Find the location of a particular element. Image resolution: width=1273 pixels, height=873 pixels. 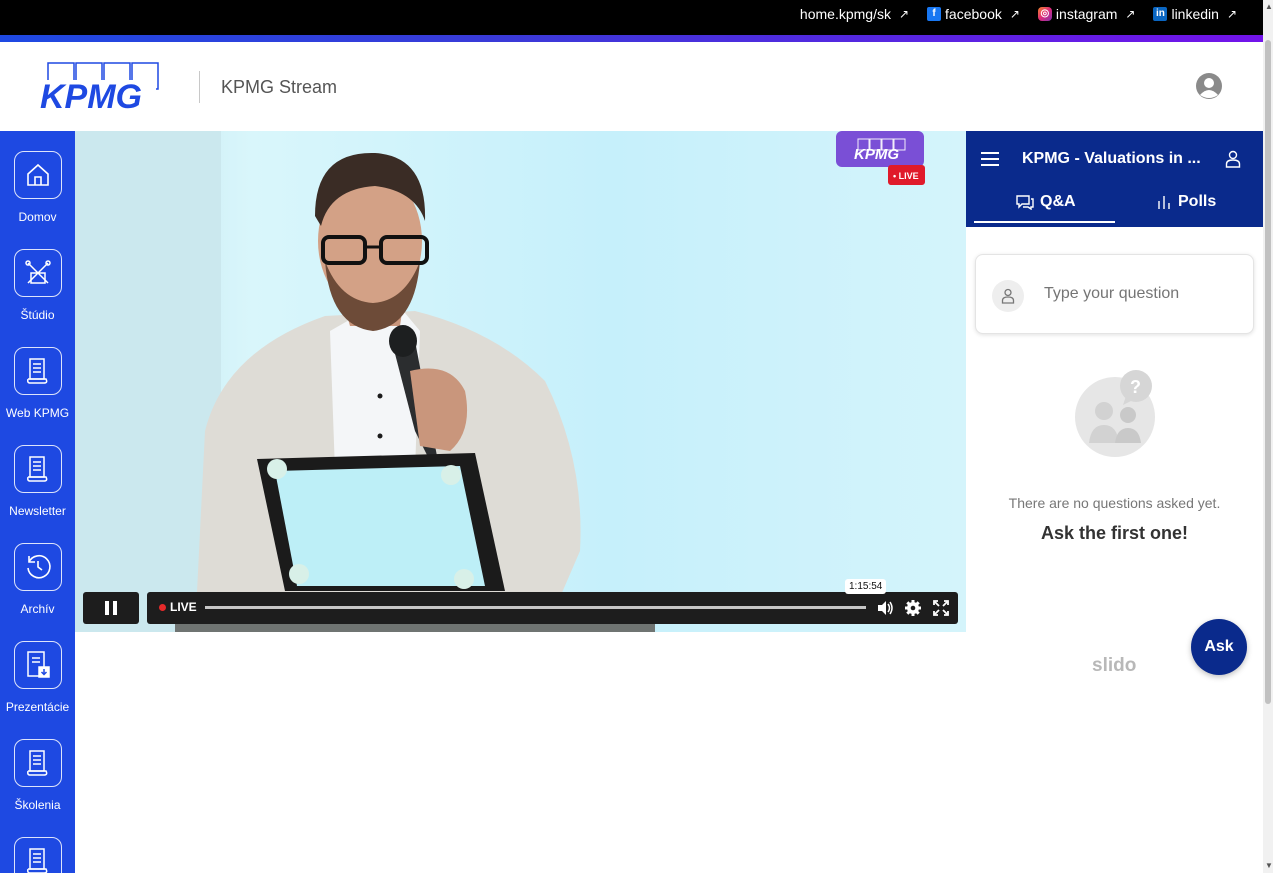

kpmg-live-badge: KPMG • LIVE is located at coordinates (881, 159).